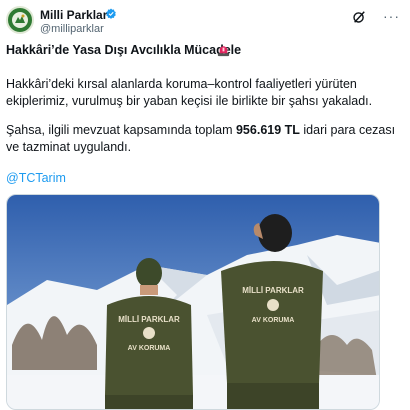 Image resolution: width=410 pixels, height=410 pixels. I want to click on tweet-header: Milli Parklar @milliparklar ···, so click(205, 21).